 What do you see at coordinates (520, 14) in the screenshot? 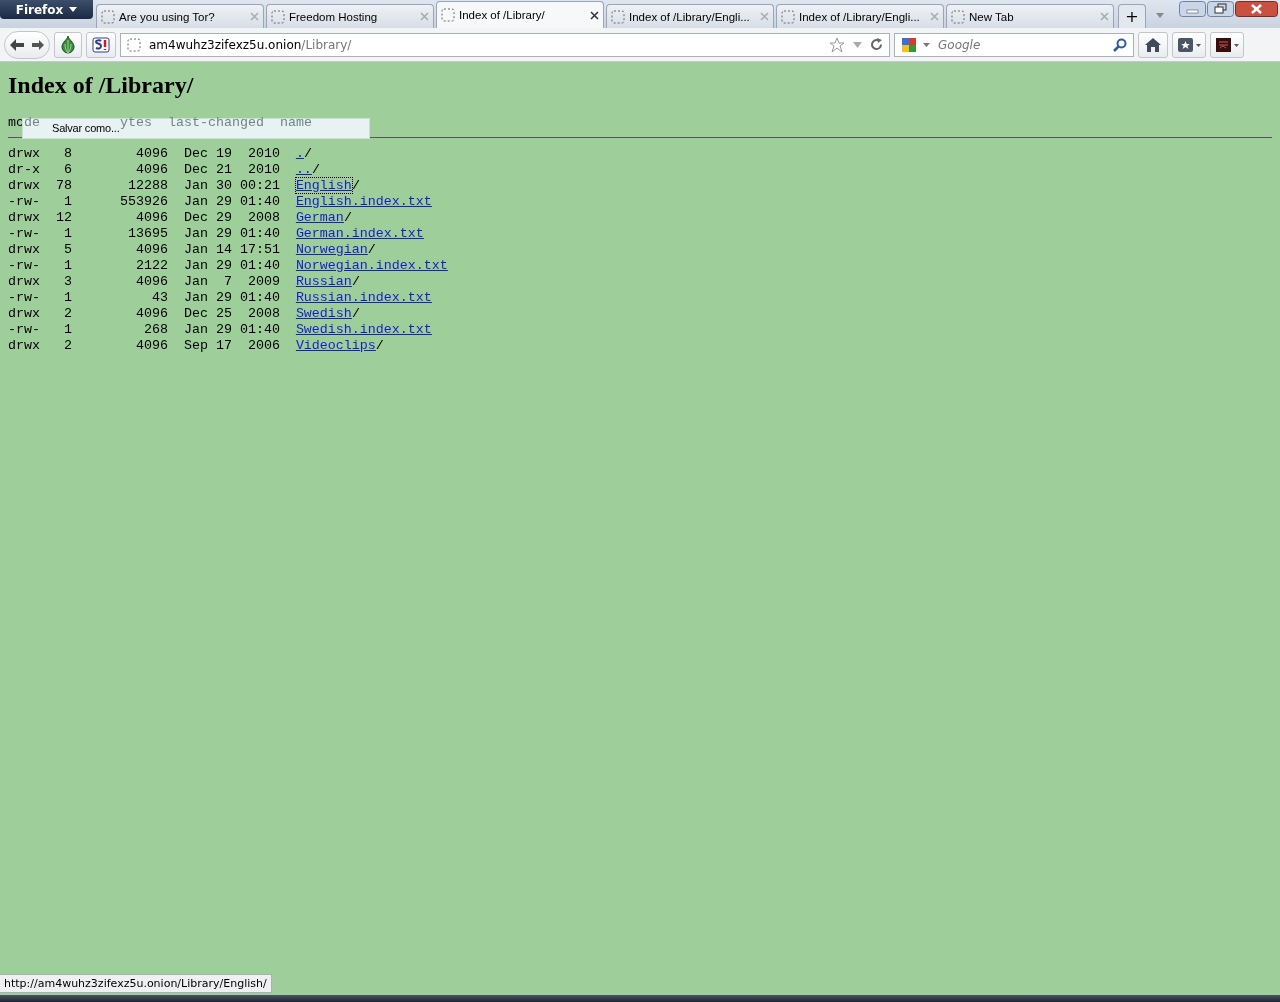
I see `browser-tab: Index of /Library/` at bounding box center [520, 14].